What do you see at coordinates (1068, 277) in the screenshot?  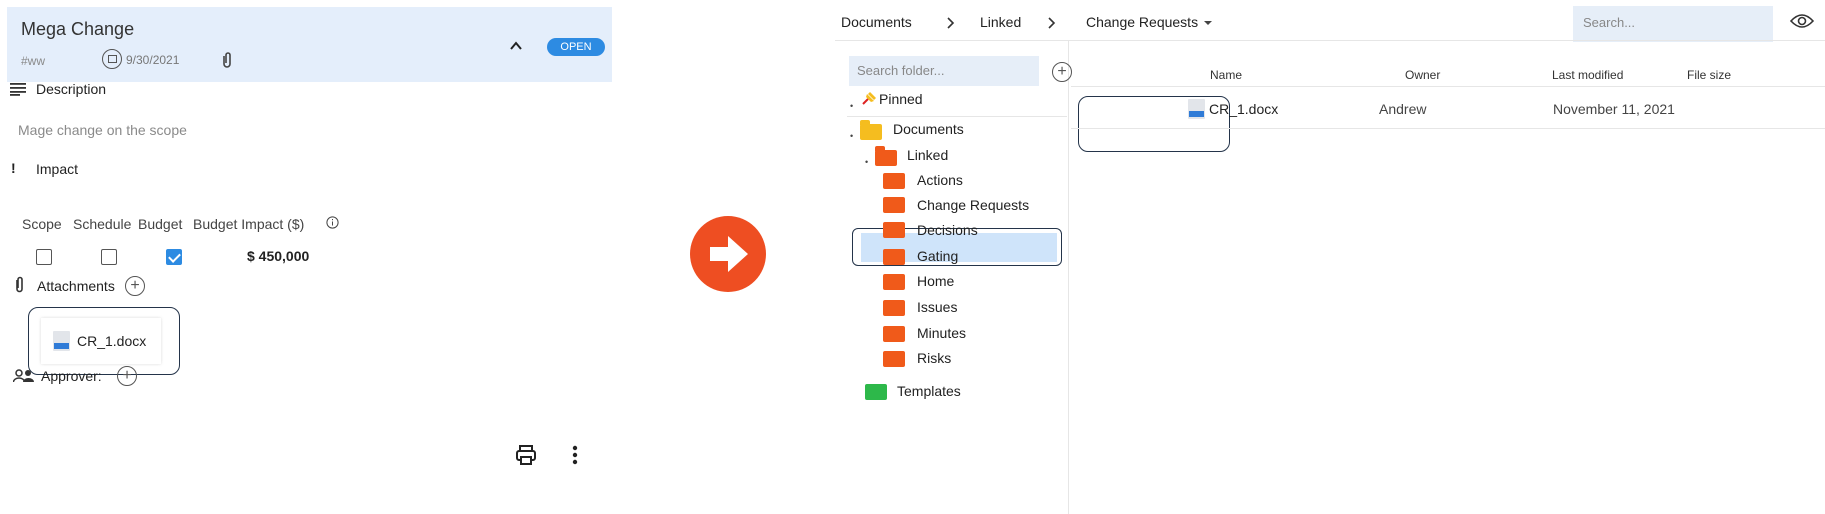 I see `pane-divider` at bounding box center [1068, 277].